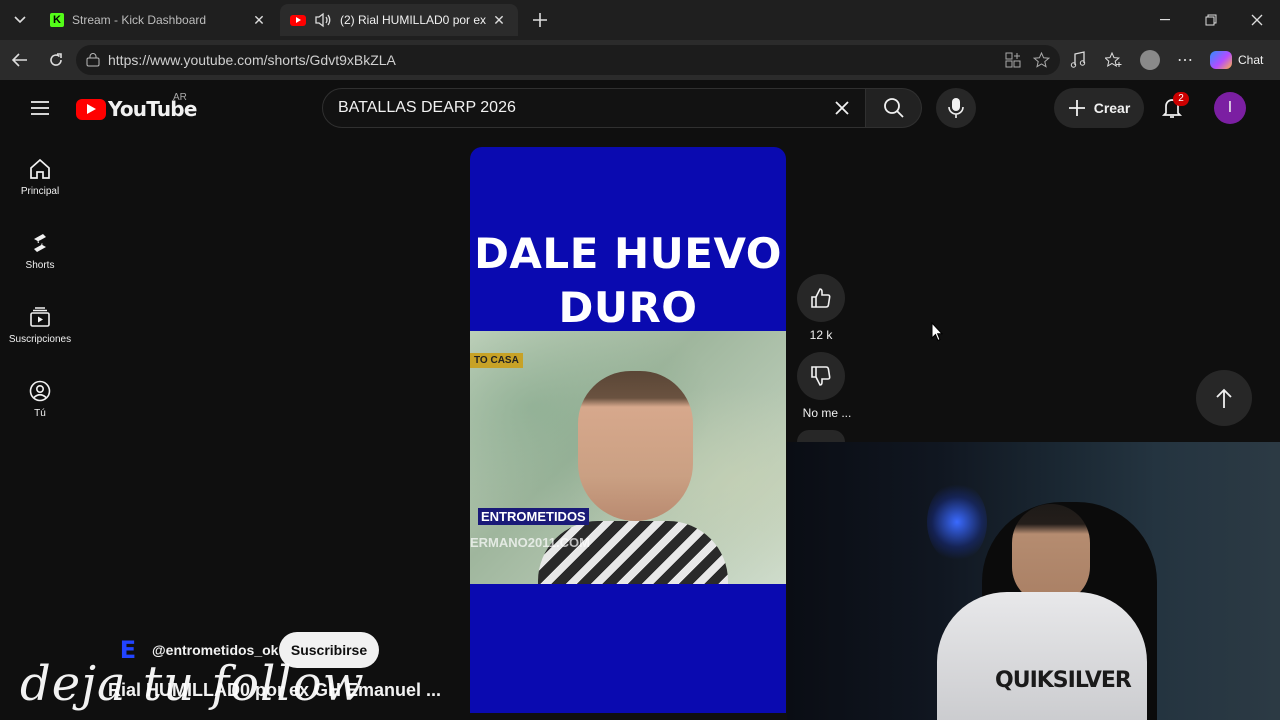  I want to click on create-button: Crear, so click(1099, 108).